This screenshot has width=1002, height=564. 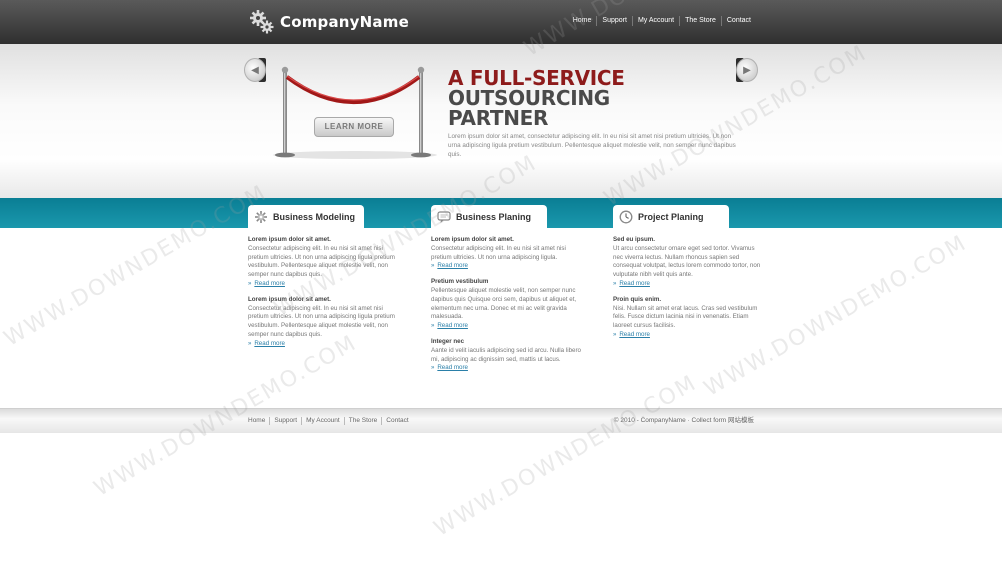 What do you see at coordinates (362, 421) in the screenshot?
I see `footer-nav-the-store: The Store` at bounding box center [362, 421].